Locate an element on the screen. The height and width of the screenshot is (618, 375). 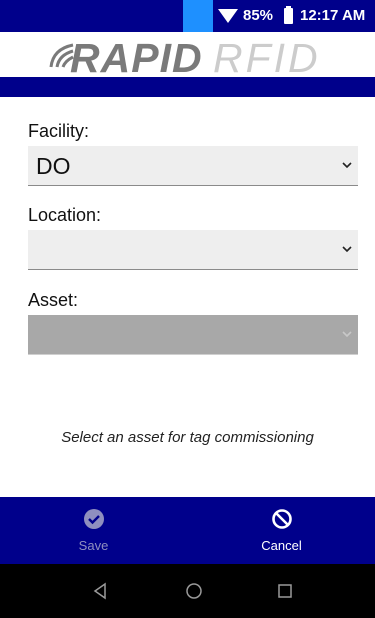
header-band is located at coordinates (187, 87).